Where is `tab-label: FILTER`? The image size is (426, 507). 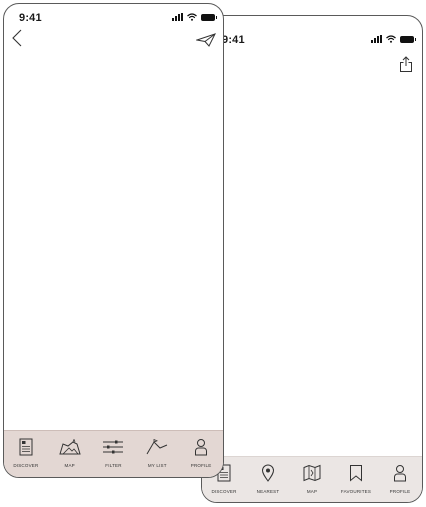
tab-label: FILTER is located at coordinates (113, 465).